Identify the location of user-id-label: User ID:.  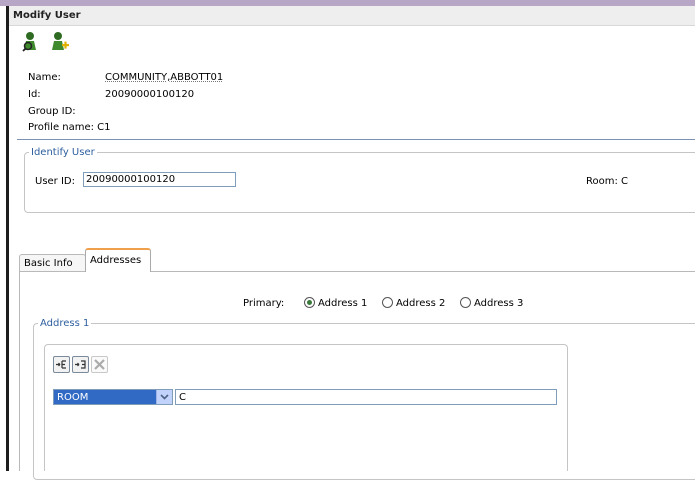
(55, 181).